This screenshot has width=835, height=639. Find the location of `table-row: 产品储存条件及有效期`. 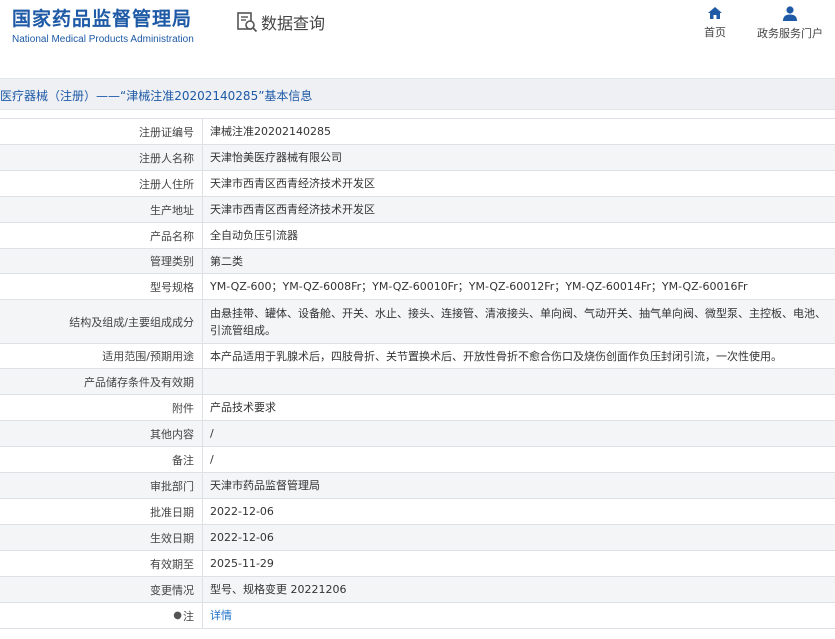

table-row: 产品储存条件及有效期 is located at coordinates (417, 382).